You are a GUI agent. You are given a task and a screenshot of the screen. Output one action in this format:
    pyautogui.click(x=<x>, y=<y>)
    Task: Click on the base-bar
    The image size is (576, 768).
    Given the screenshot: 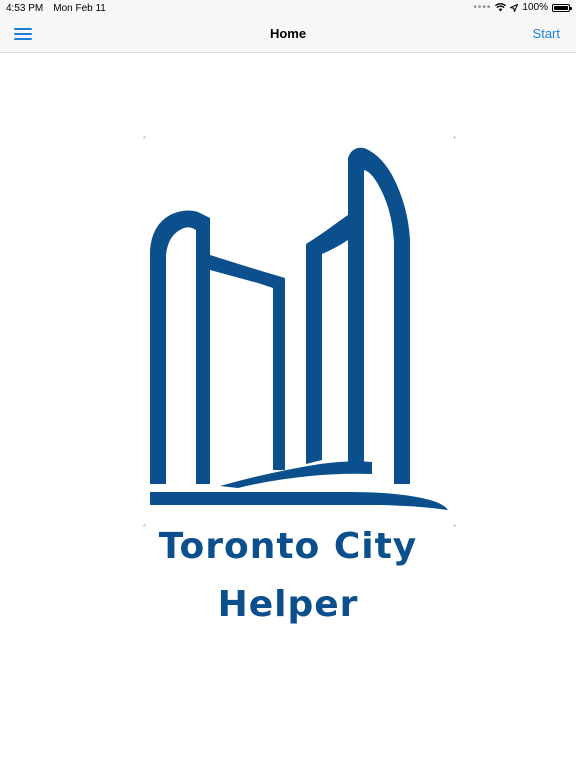 What is the action you would take?
    pyautogui.click(x=299, y=501)
    